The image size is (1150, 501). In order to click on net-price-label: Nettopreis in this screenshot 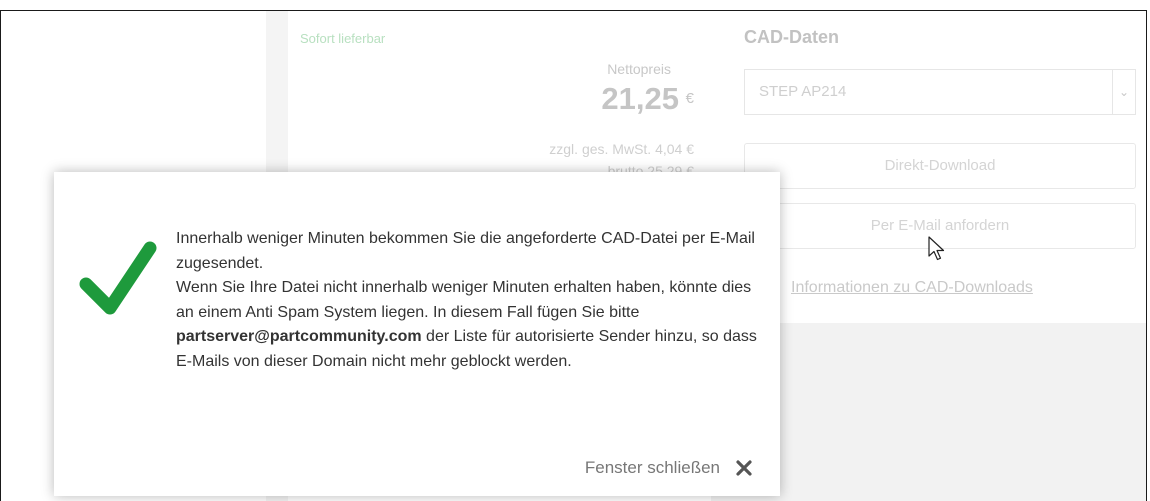, I will do `click(639, 69)`.